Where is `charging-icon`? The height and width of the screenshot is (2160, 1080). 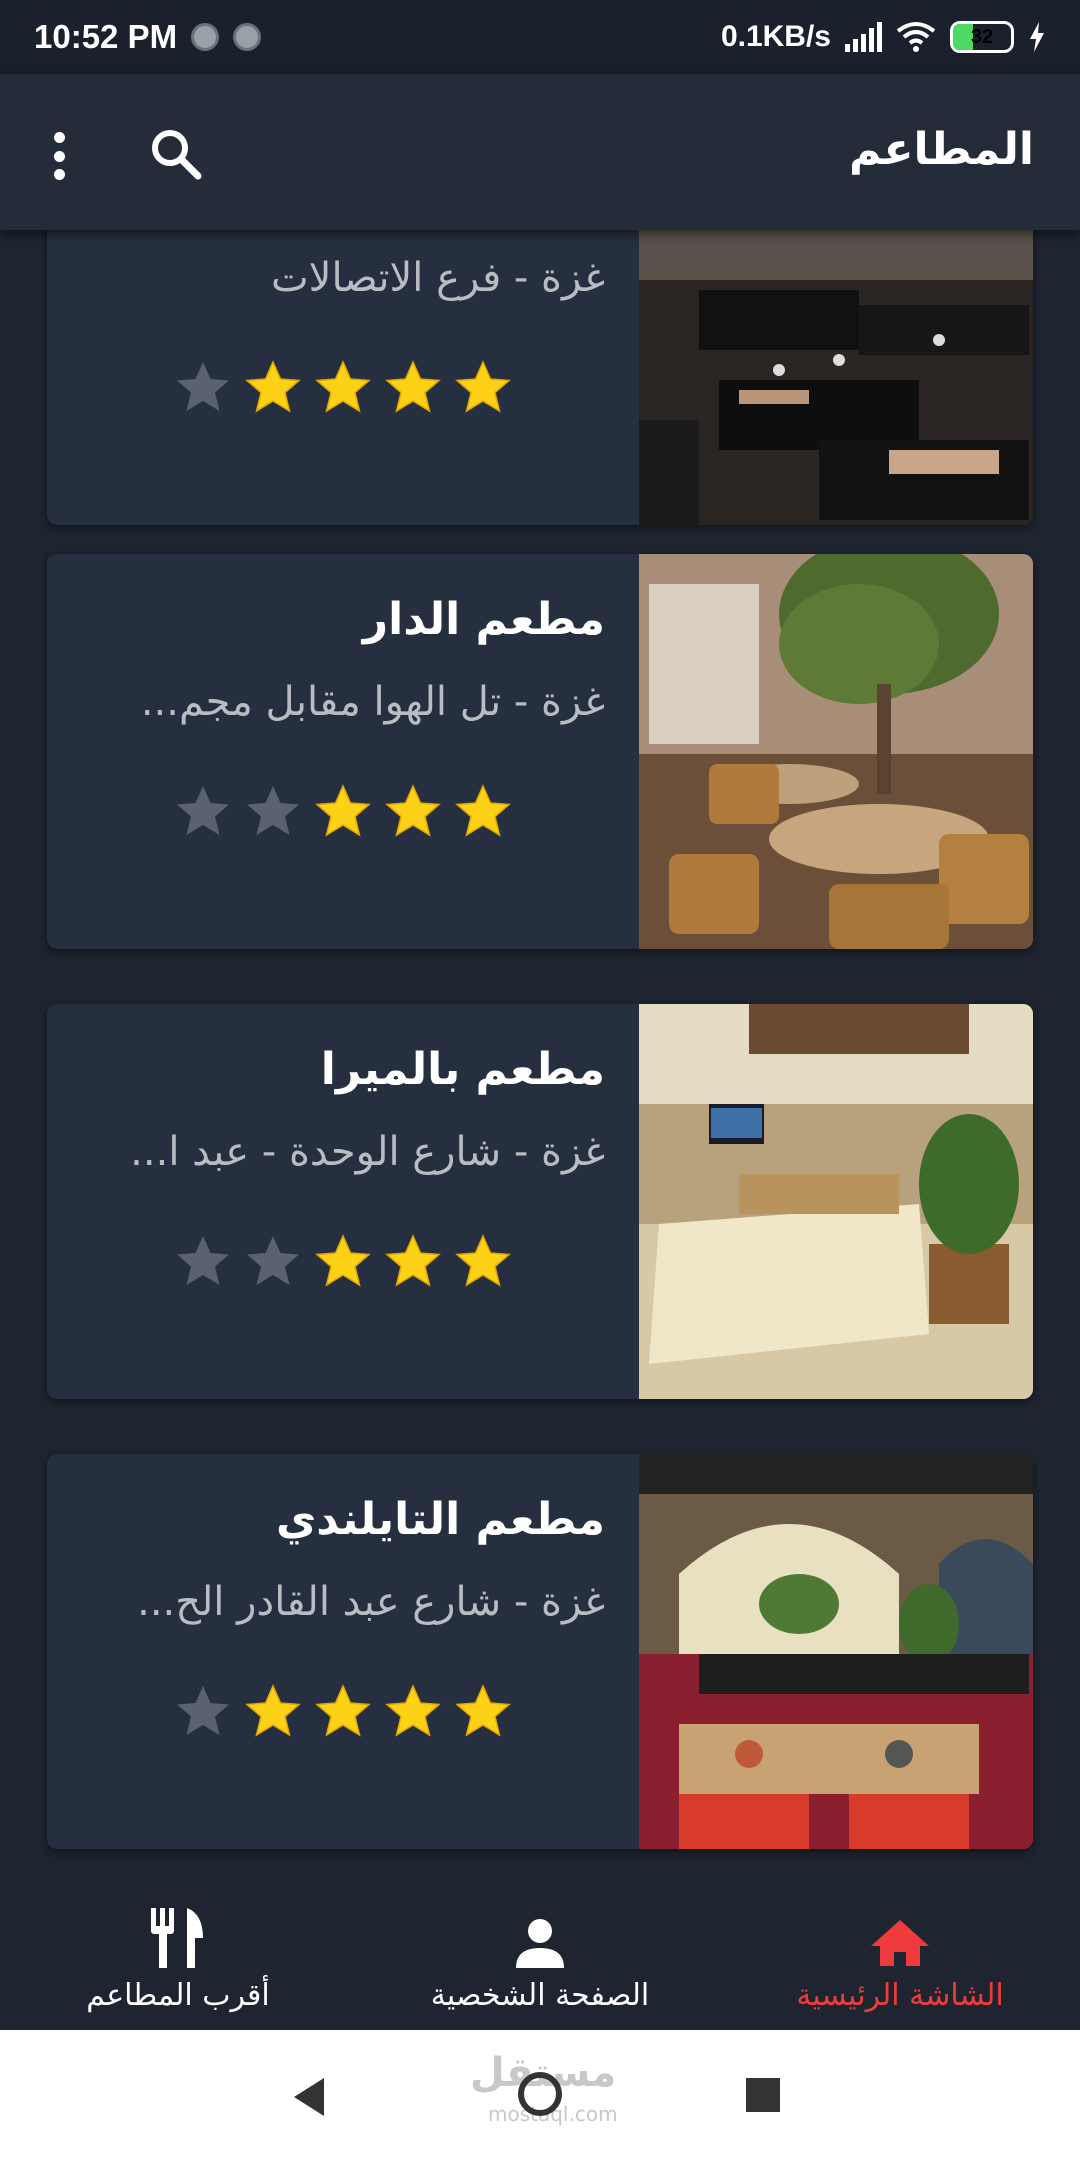
charging-icon is located at coordinates (1037, 37).